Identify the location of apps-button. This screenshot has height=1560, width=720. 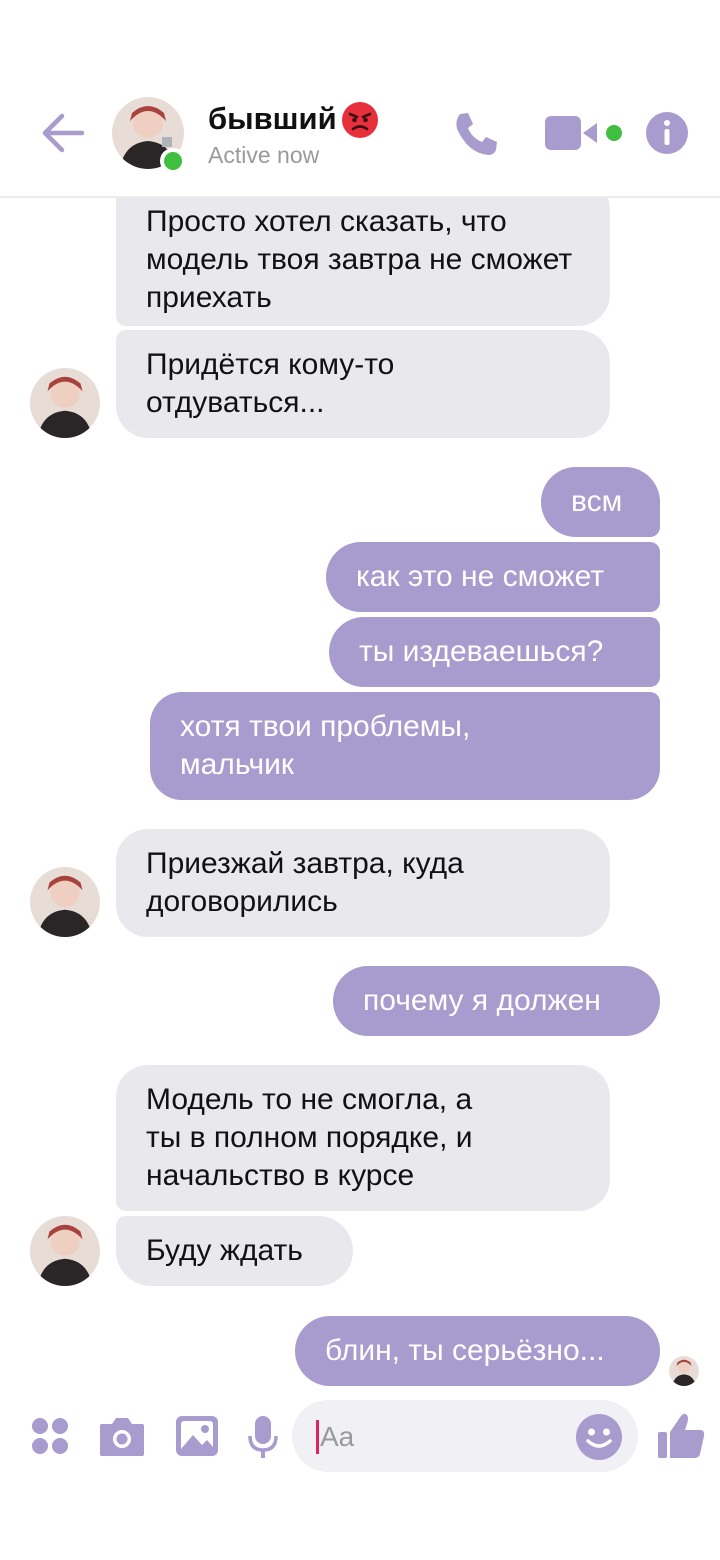
(50, 1438).